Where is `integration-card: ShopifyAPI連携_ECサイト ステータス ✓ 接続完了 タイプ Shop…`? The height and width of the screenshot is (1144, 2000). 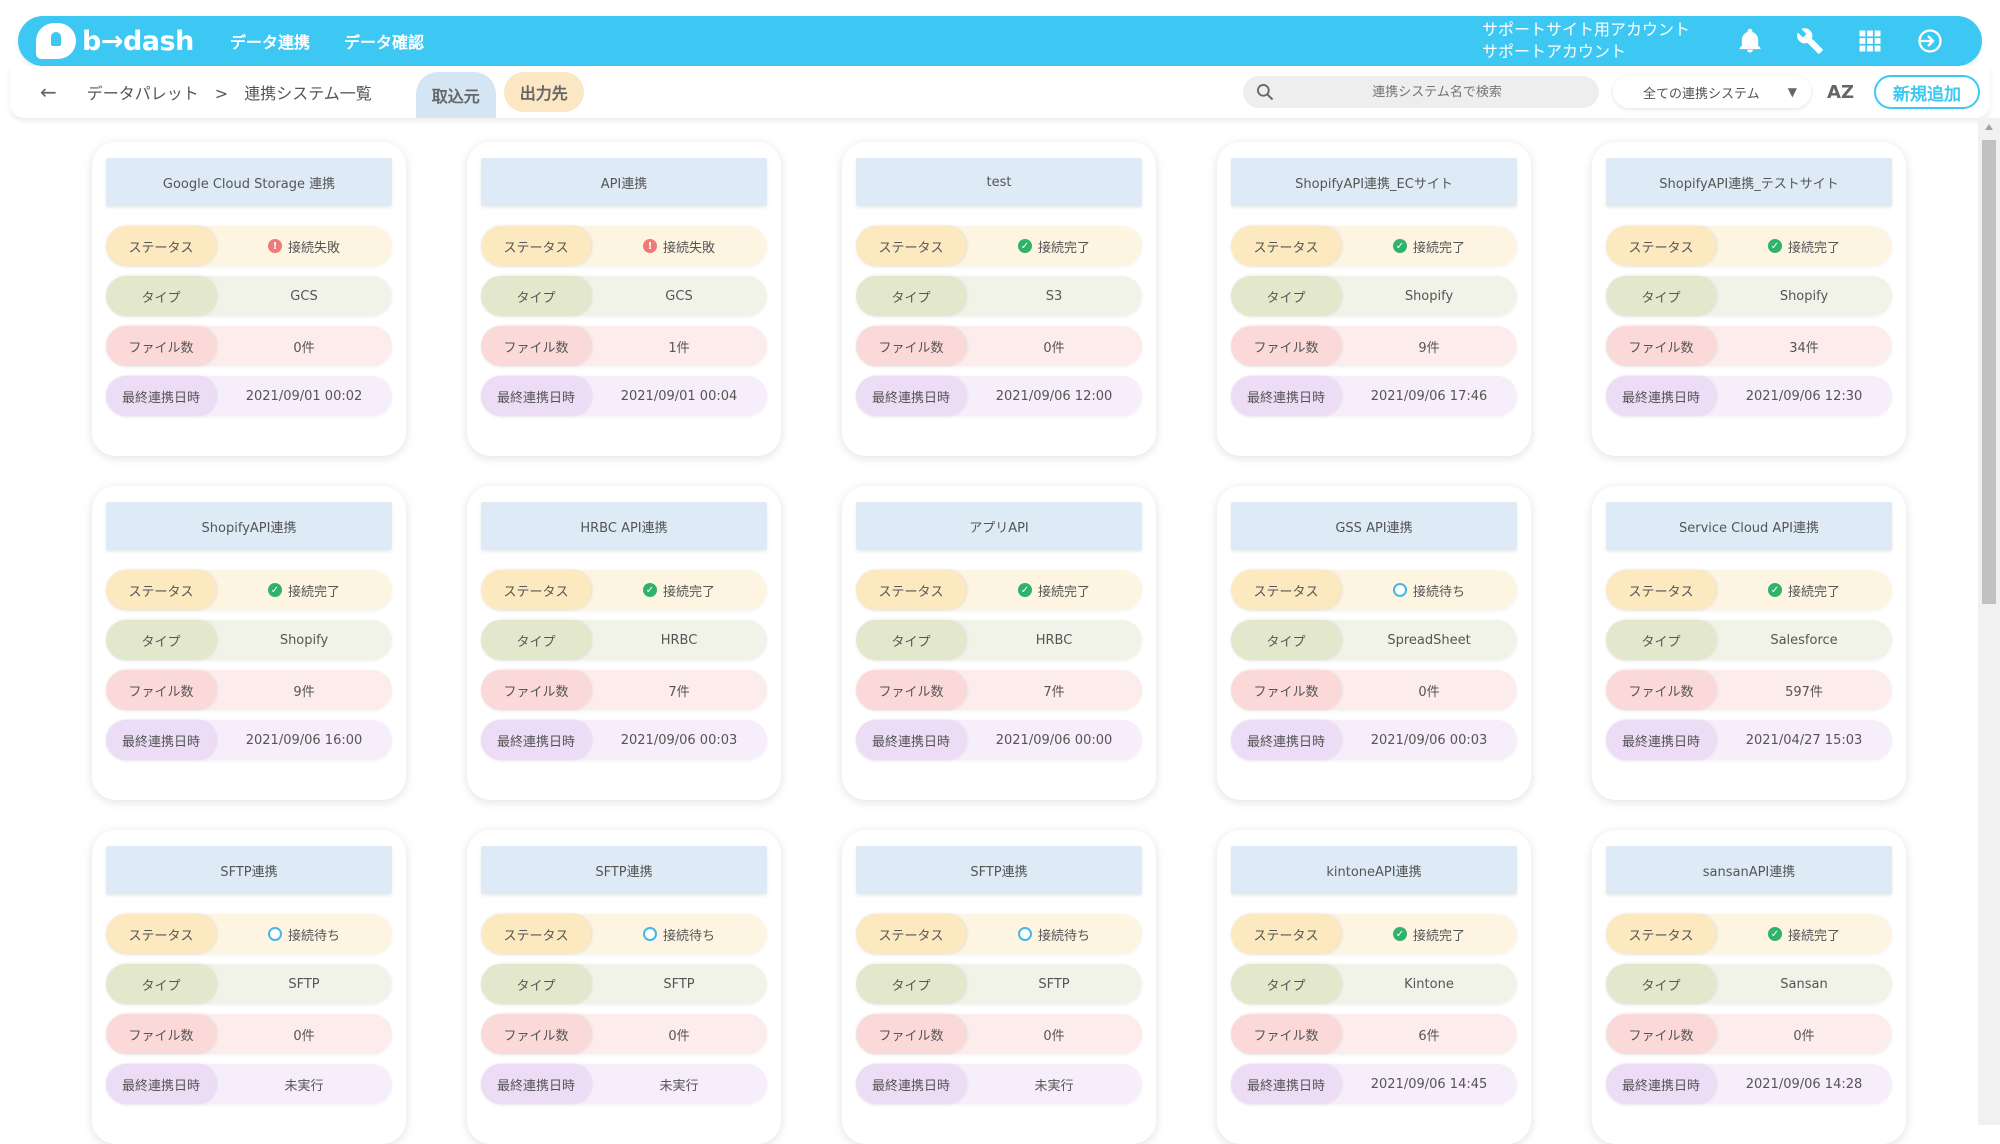 integration-card: ShopifyAPI連携_ECサイト ステータス ✓ 接続完了 タイプ Shop… is located at coordinates (1374, 299).